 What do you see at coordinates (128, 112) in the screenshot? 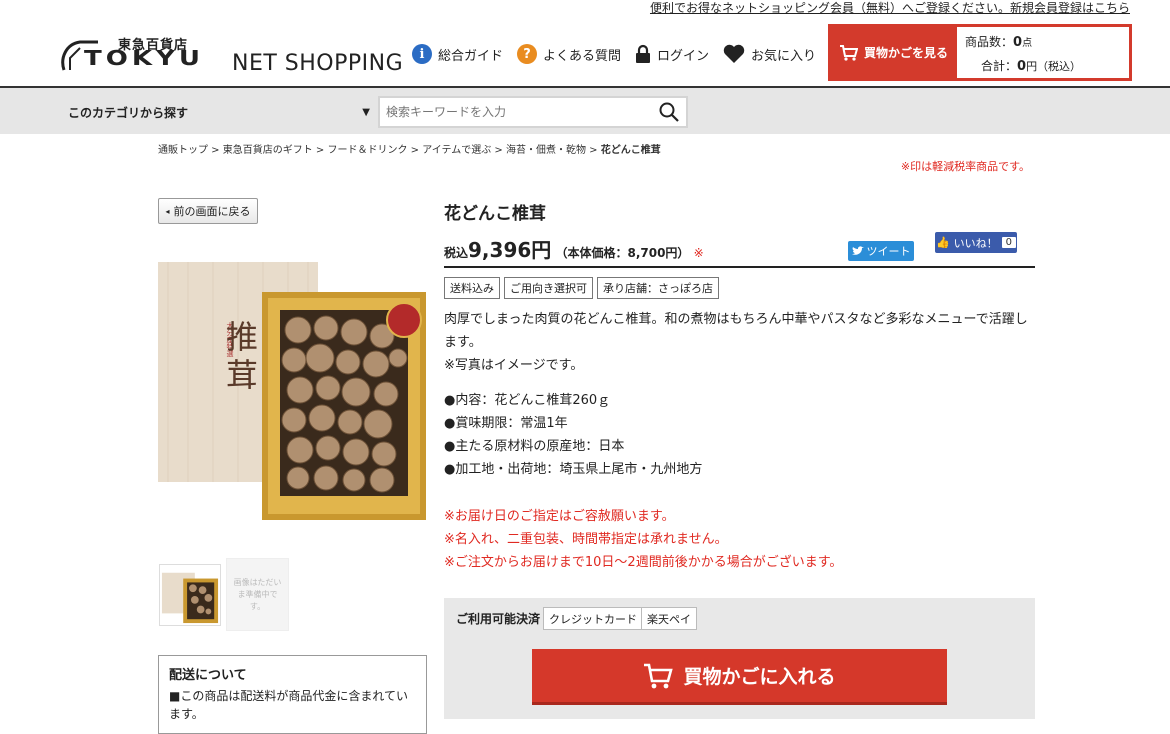
I see `category-select-label: このカテゴリから探す` at bounding box center [128, 112].